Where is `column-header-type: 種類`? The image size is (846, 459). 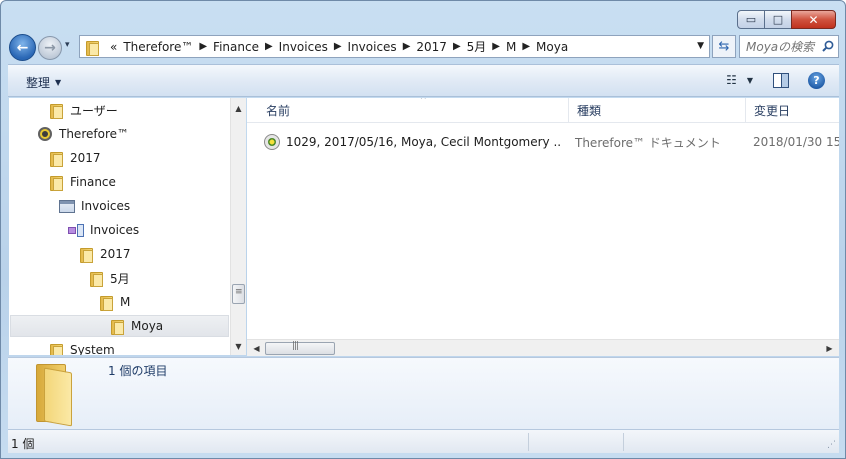 column-header-type: 種類 is located at coordinates (657, 110).